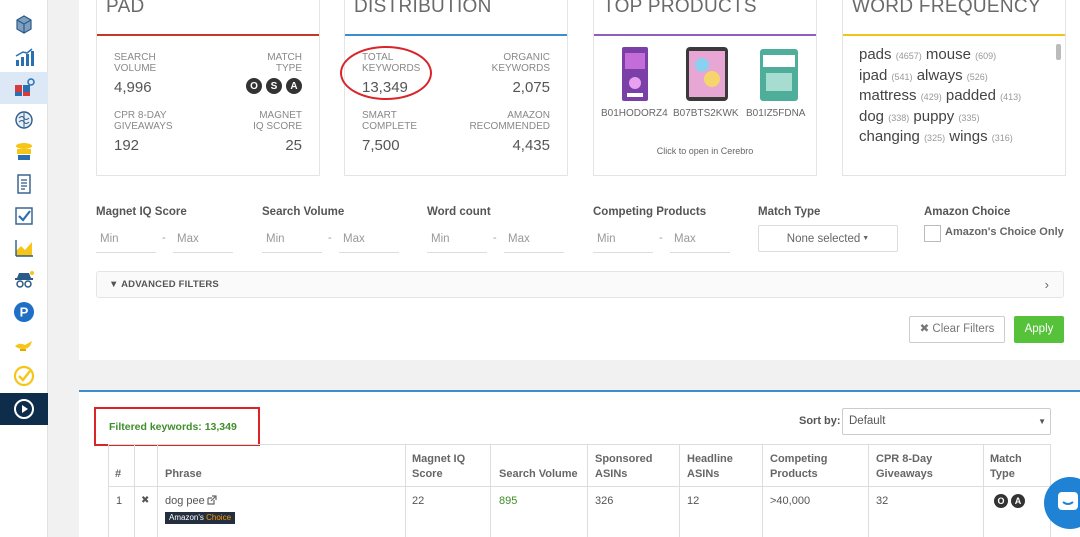 This screenshot has width=1080, height=537. Describe the element at coordinates (212, 500) in the screenshot. I see `external-link-icon` at that location.